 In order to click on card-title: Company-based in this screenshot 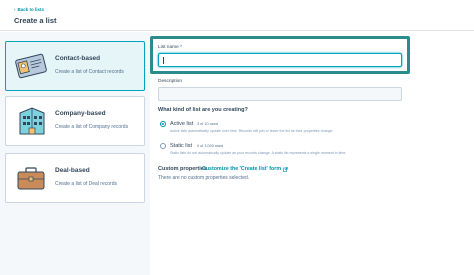, I will do `click(80, 113)`.